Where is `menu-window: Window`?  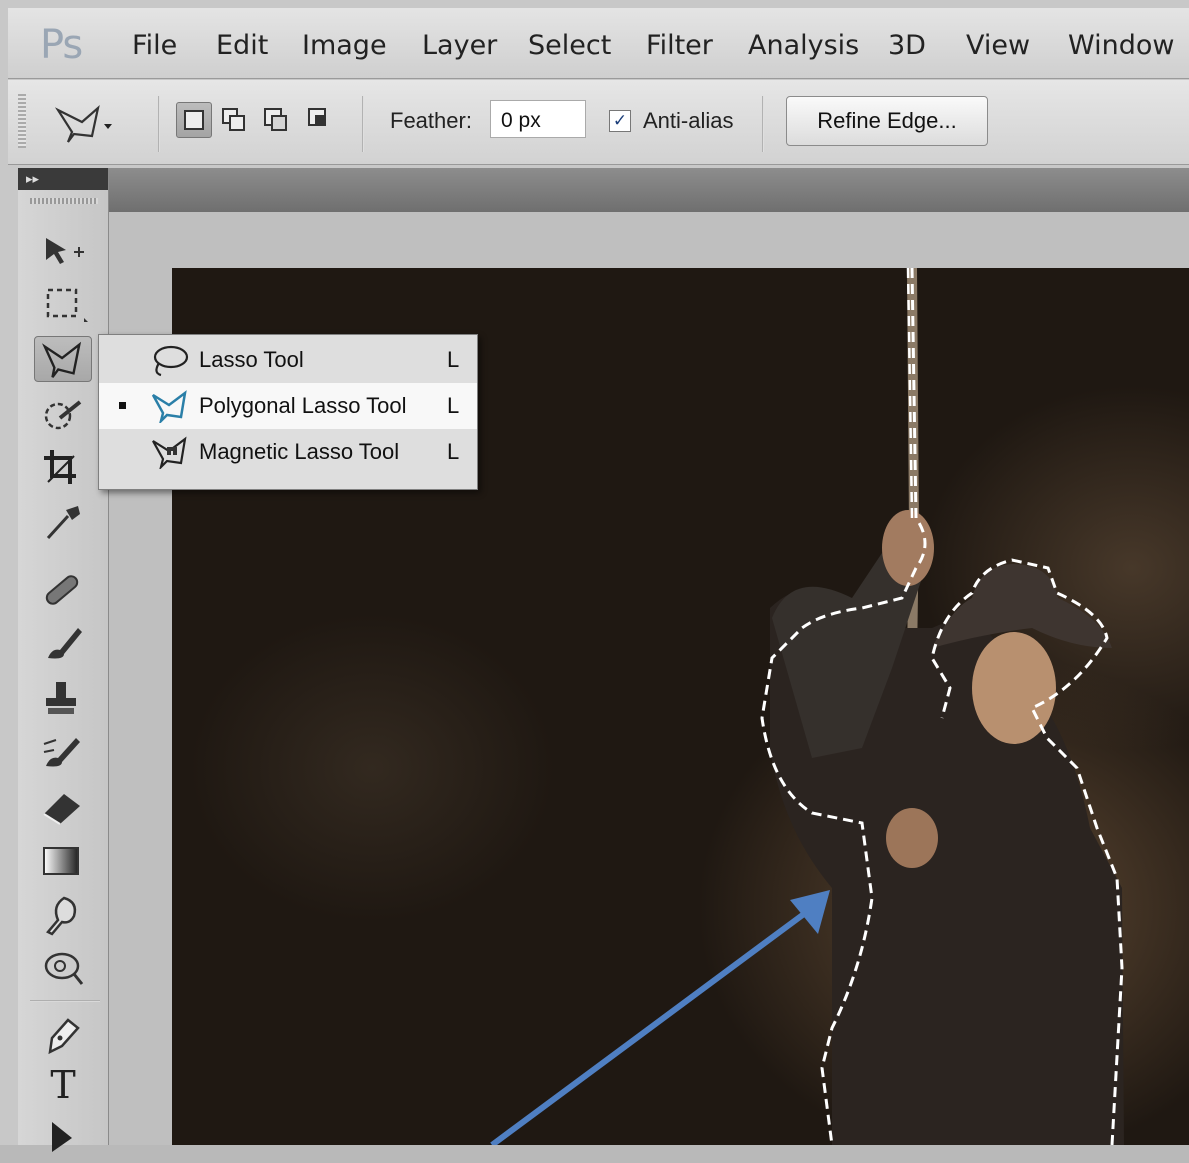
menu-window: Window is located at coordinates (1121, 45).